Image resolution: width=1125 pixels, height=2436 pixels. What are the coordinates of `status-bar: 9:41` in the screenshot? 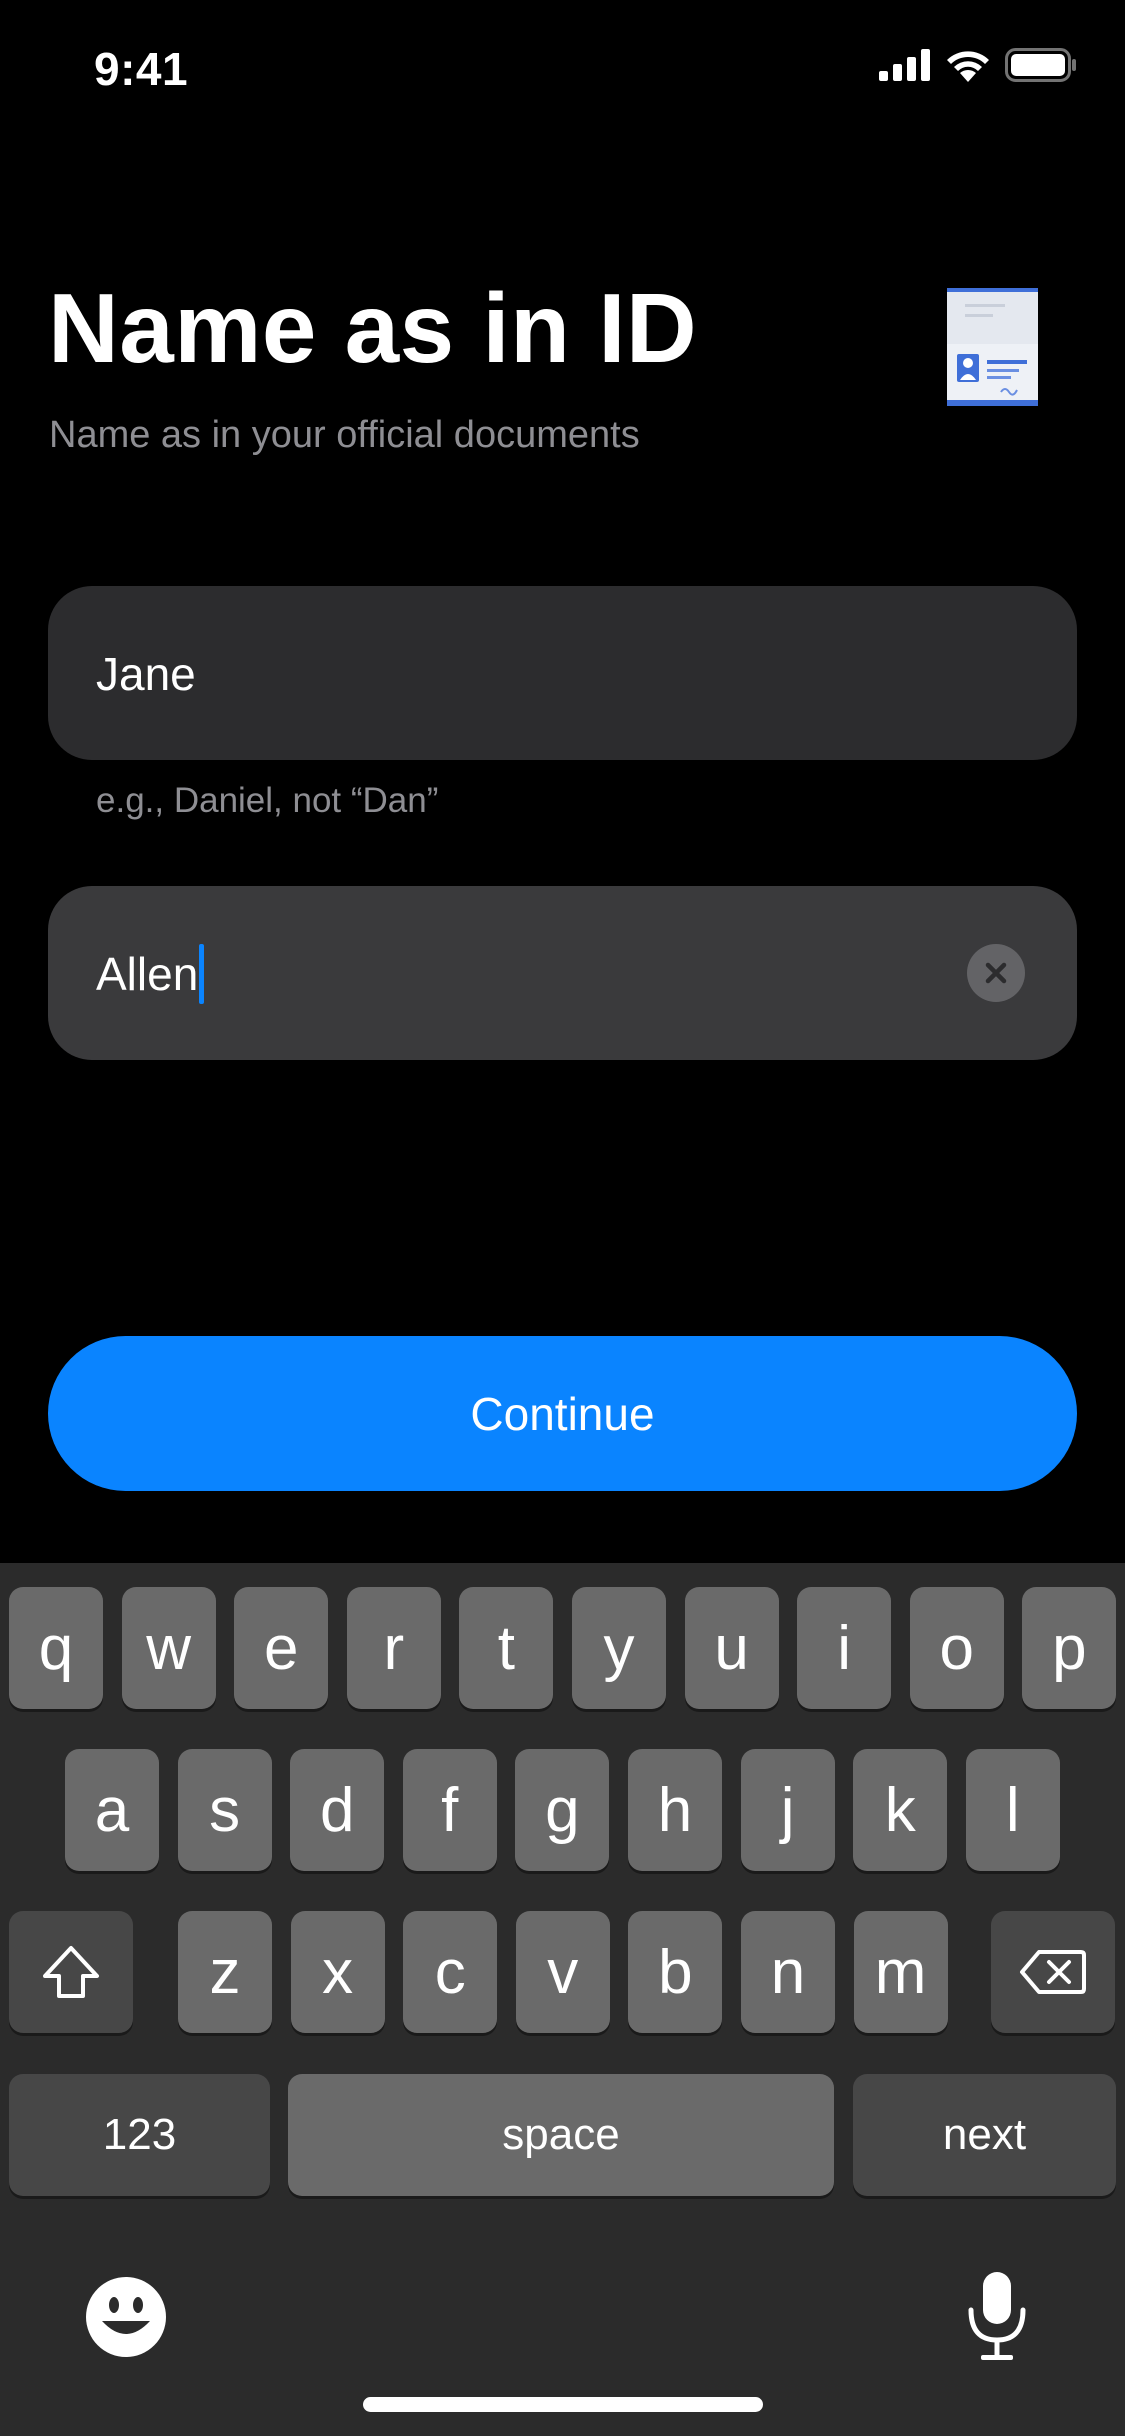 It's located at (562, 66).